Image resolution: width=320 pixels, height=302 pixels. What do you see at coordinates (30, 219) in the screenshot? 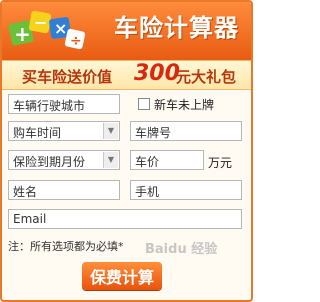
I see `email-placeholder: Email` at bounding box center [30, 219].